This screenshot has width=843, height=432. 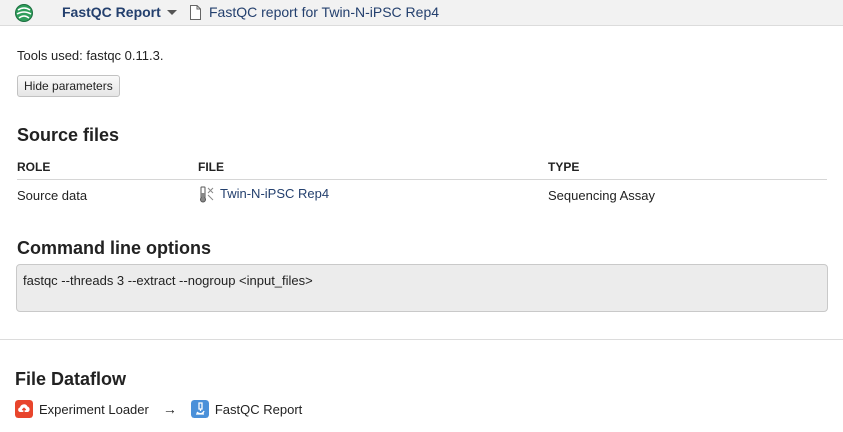 What do you see at coordinates (601, 195) in the screenshot?
I see `cell-type: Sequencing Assay` at bounding box center [601, 195].